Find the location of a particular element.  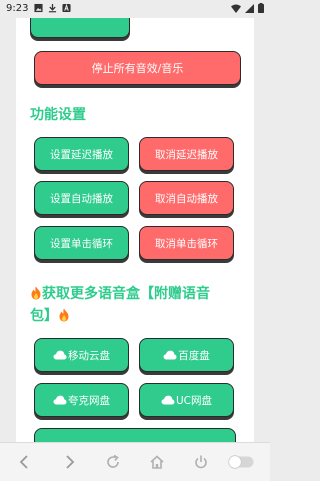

more-title-line1: 获取更多语音盒【附赠语音 is located at coordinates (126, 294).